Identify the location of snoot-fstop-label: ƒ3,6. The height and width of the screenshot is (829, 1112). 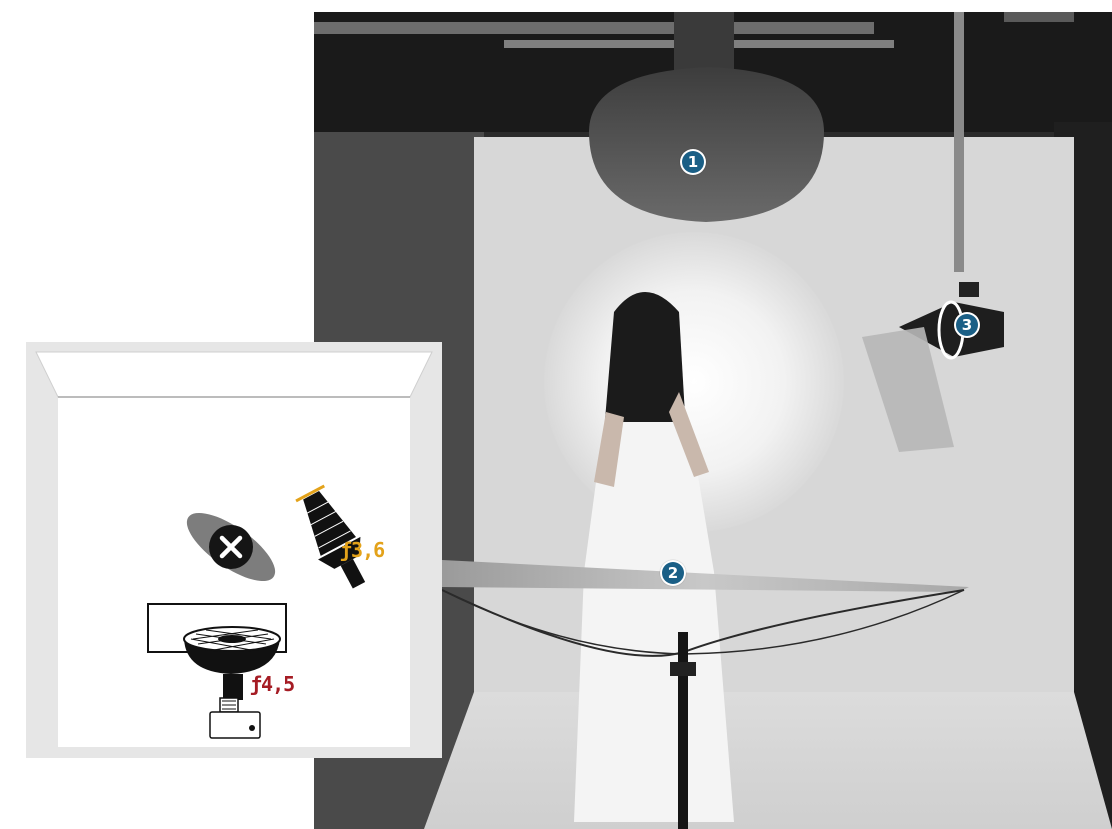
(362, 550).